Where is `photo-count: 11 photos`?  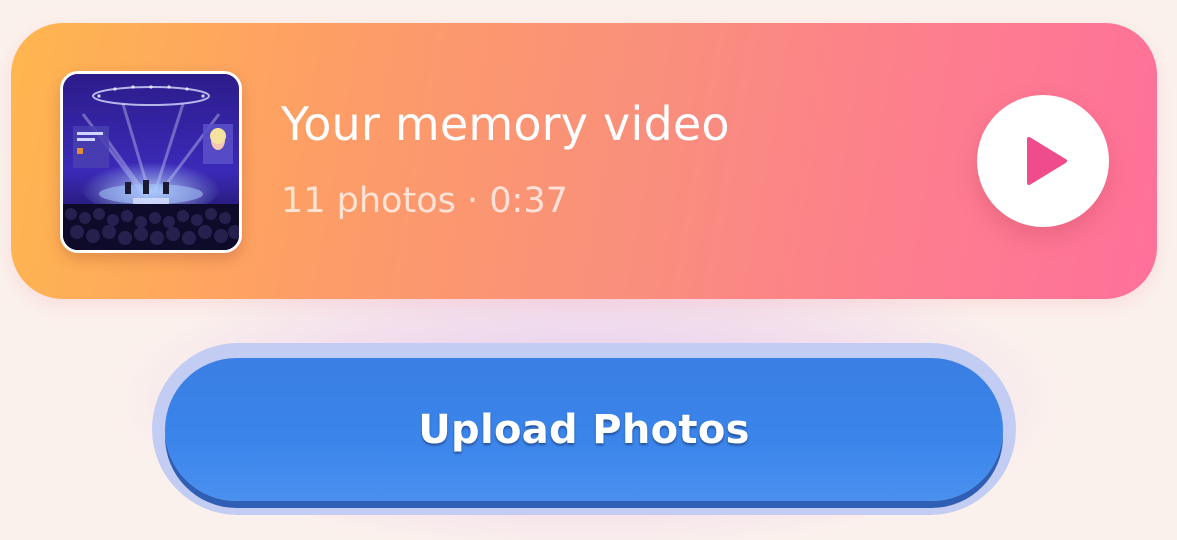 photo-count: 11 photos is located at coordinates (368, 201).